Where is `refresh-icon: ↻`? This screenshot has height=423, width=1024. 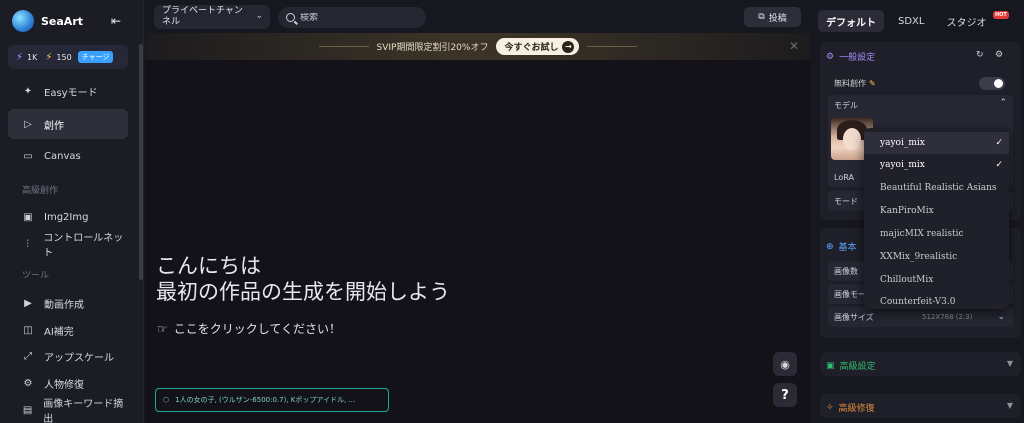
refresh-icon: ↻ is located at coordinates (980, 55).